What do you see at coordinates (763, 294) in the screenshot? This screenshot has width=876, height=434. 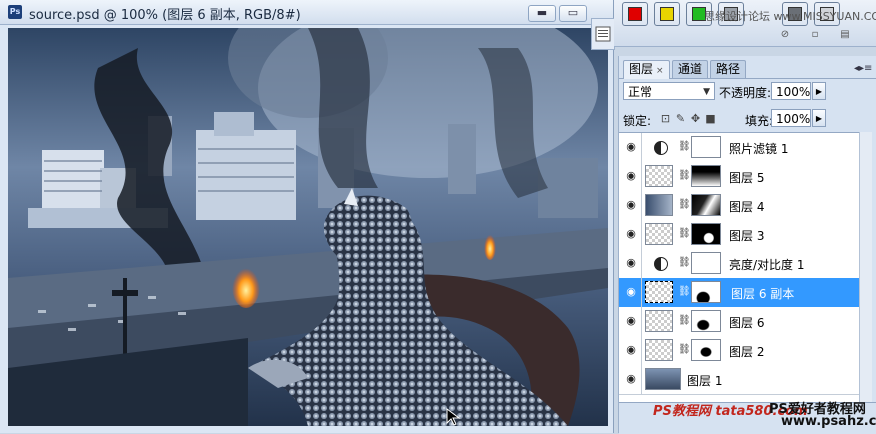 I see `layer-name: 图层 6 副本` at bounding box center [763, 294].